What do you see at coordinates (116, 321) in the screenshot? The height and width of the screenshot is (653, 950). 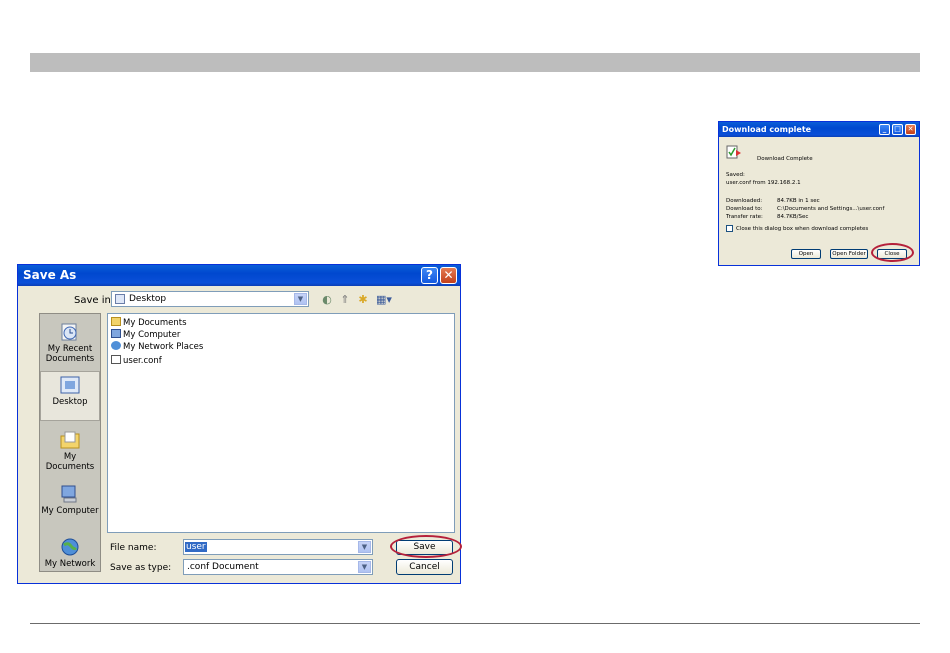 I see `folder-icon` at bounding box center [116, 321].